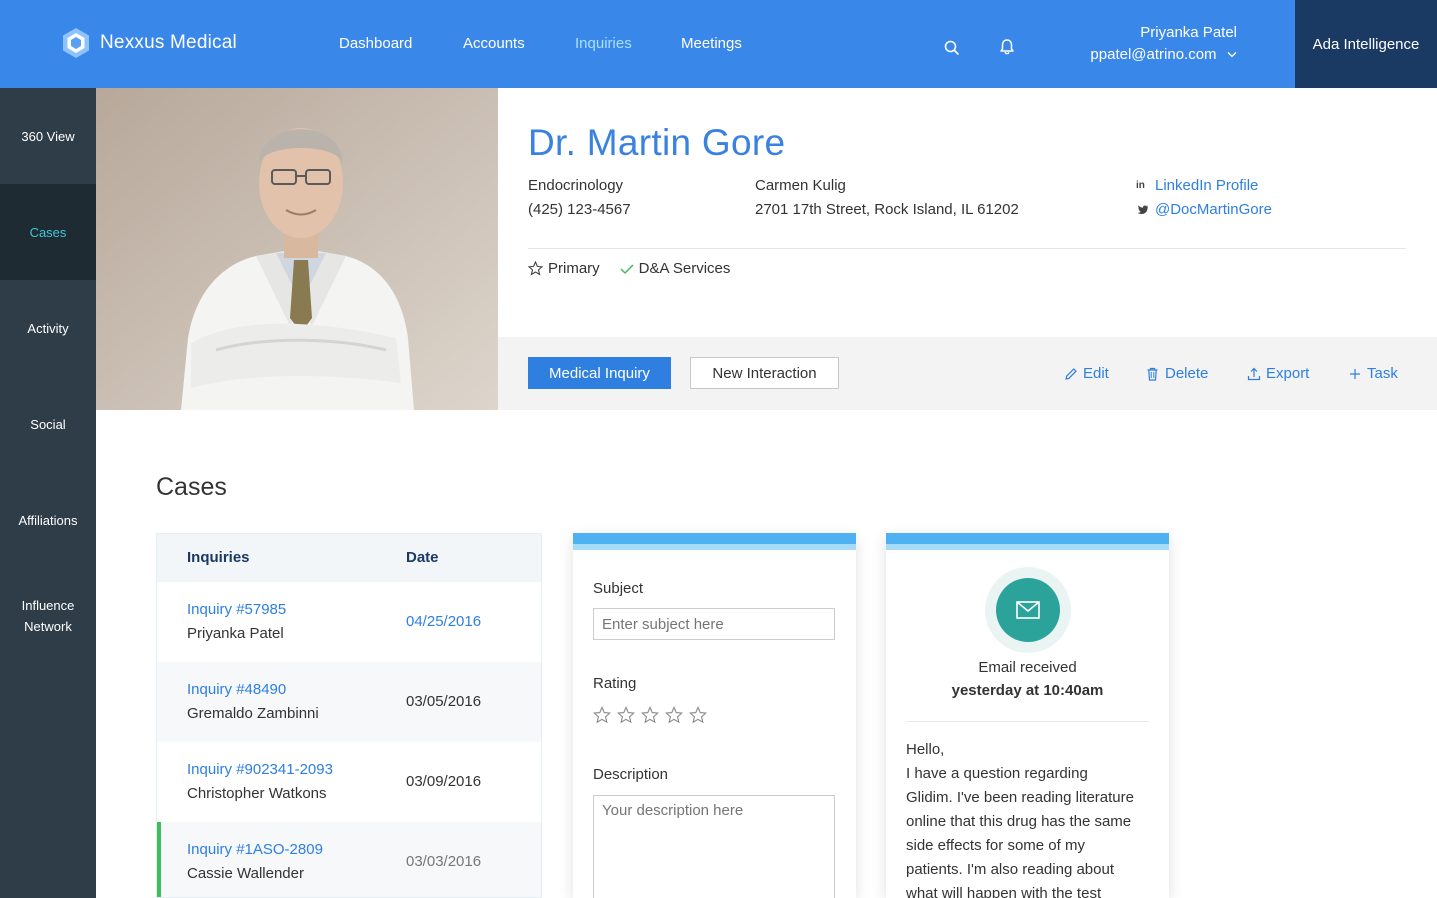  Describe the element at coordinates (1140, 185) in the screenshot. I see `linkedin-icon: in` at that location.